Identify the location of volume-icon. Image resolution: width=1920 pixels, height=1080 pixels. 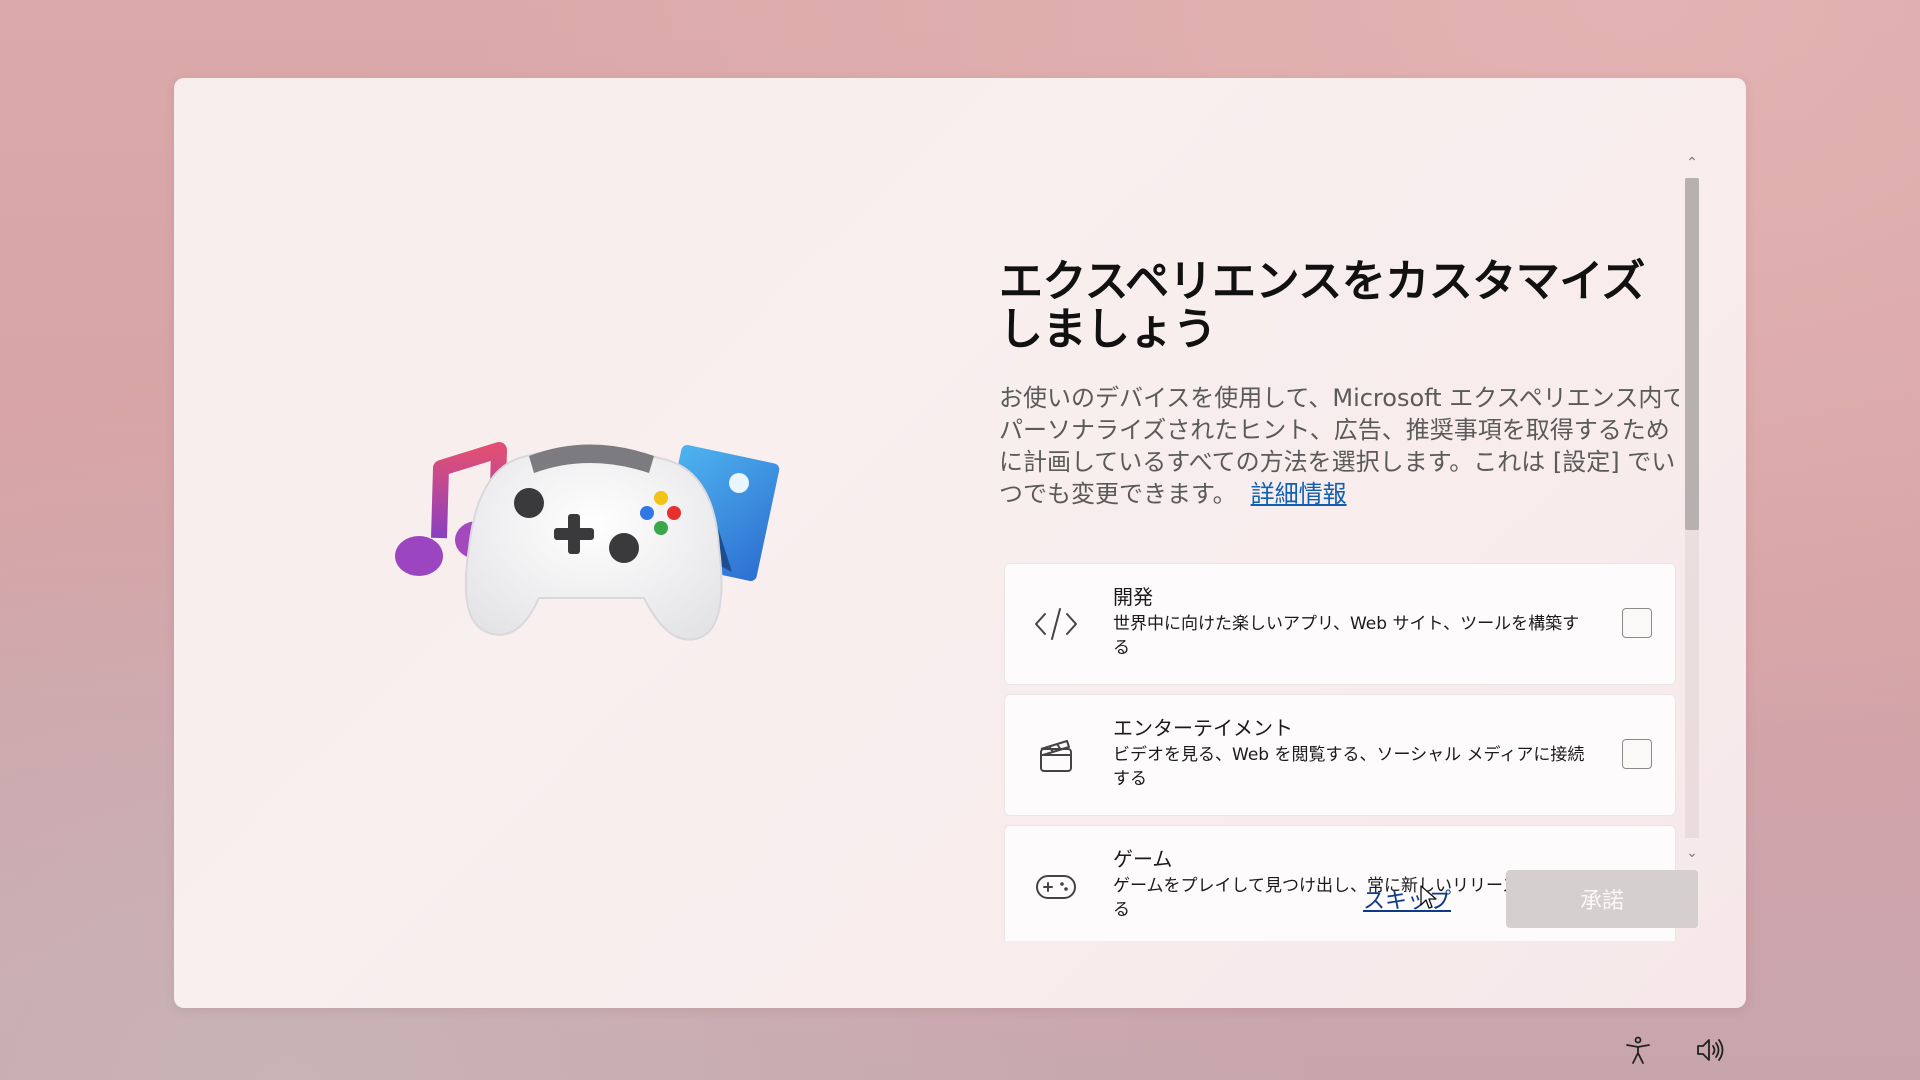
(1710, 1050).